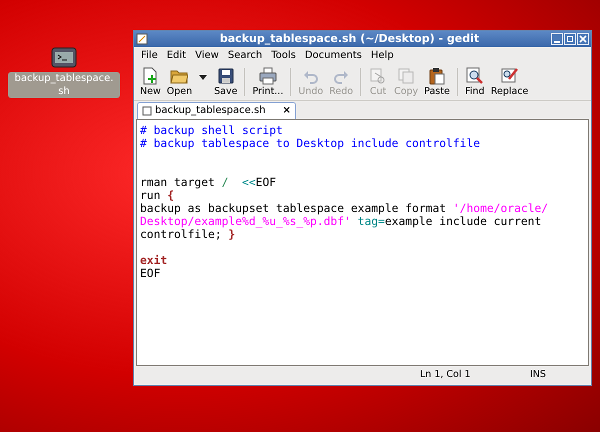 The image size is (600, 432). I want to click on new-document-icon, so click(150, 75).